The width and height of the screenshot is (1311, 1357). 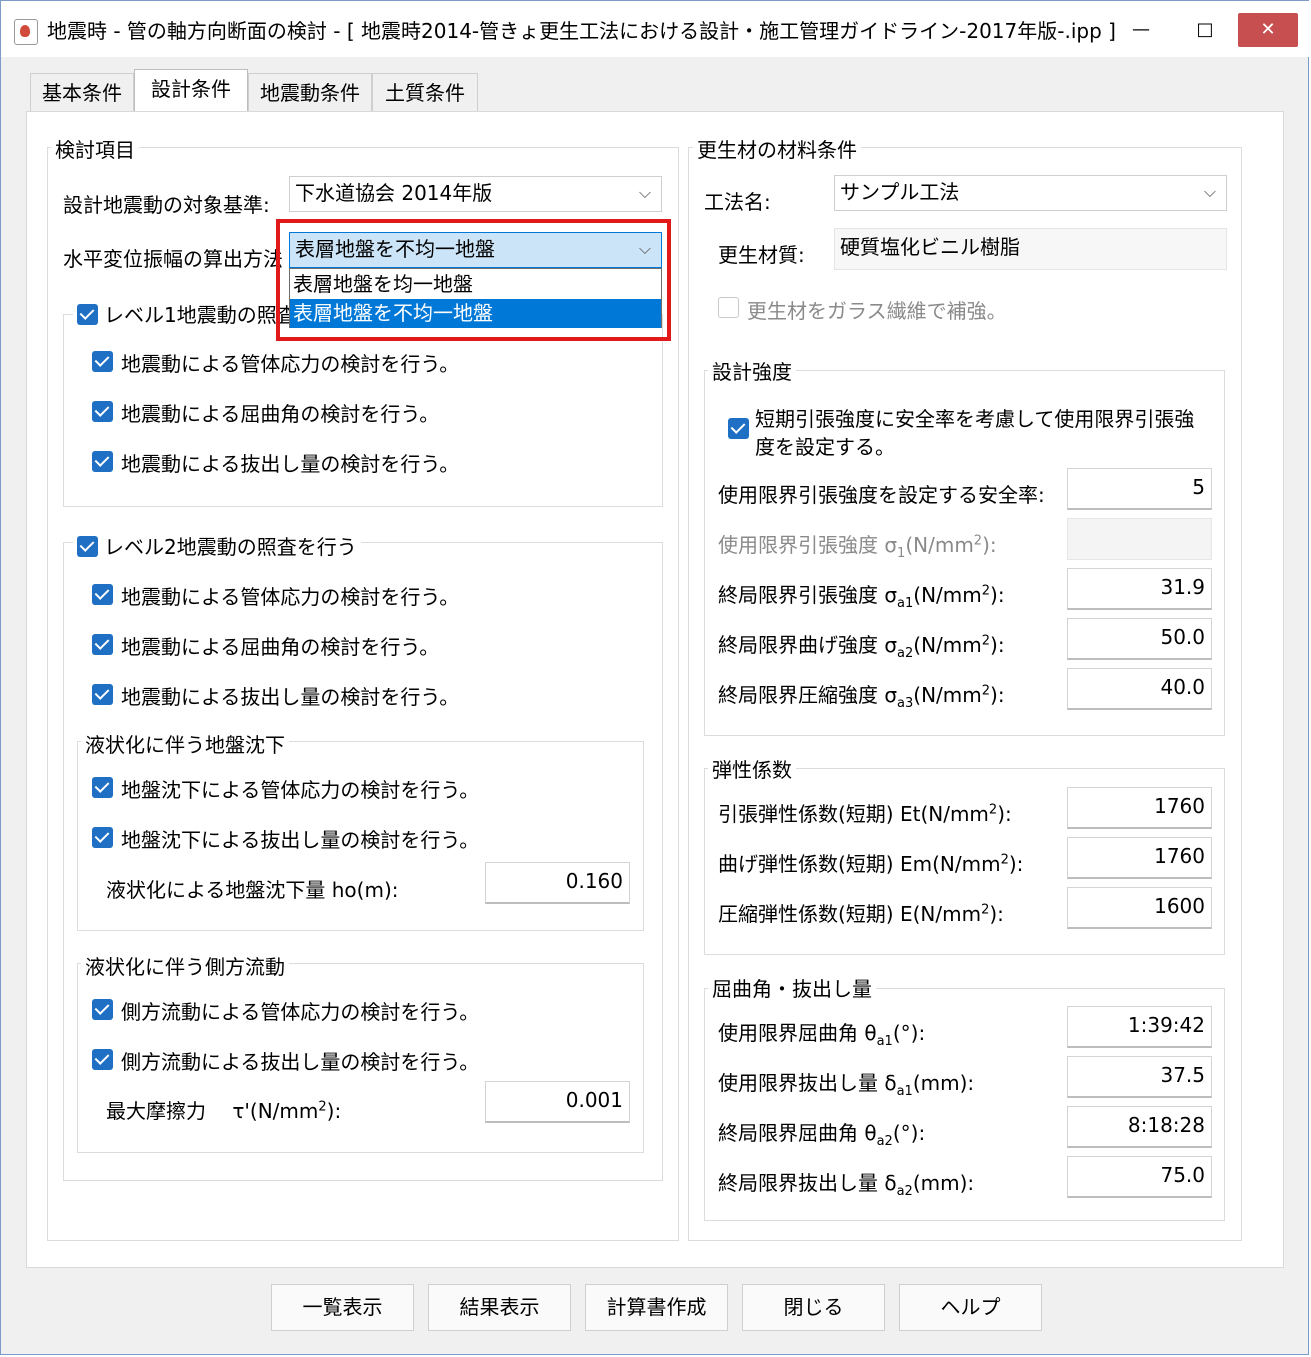 I want to click on standard-value: 下水道協会 2014年版, so click(x=394, y=193).